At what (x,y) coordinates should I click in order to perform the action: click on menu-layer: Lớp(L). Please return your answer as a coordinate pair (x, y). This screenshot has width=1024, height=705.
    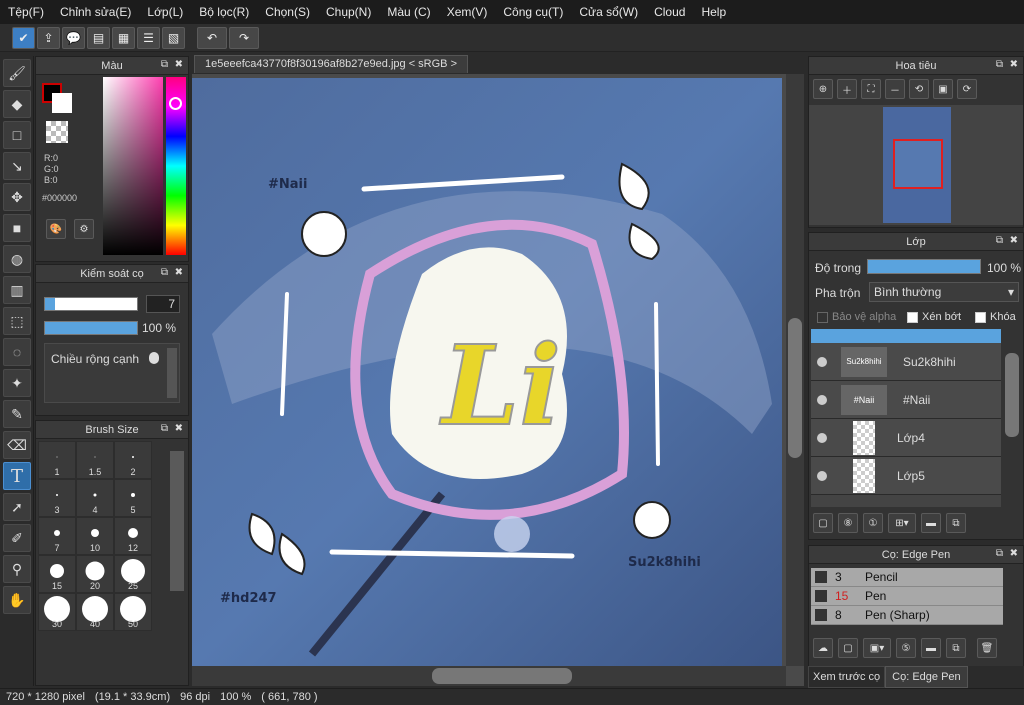
    Looking at the image, I should click on (165, 12).